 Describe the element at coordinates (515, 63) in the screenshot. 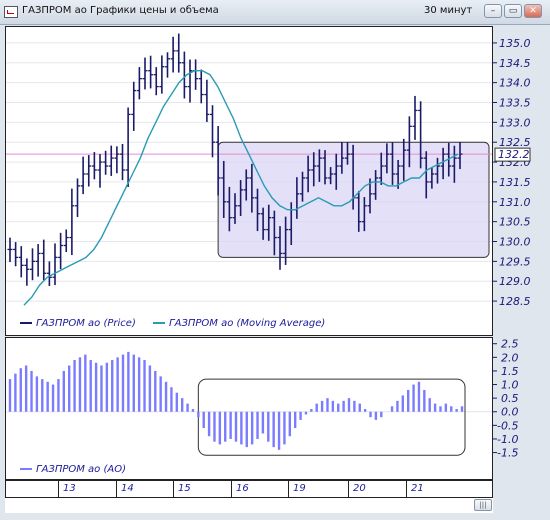

I see `y-tick-label: 134.5` at that location.